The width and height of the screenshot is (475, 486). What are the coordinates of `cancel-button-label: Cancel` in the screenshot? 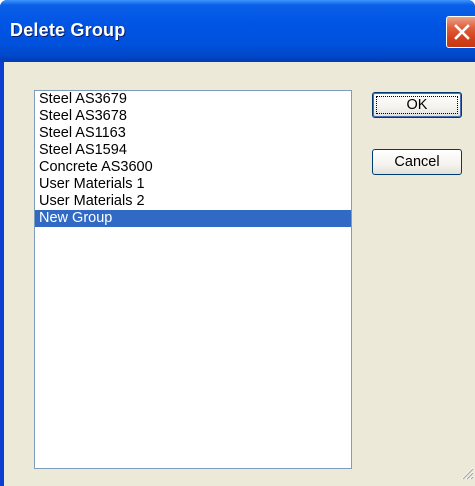 It's located at (417, 162).